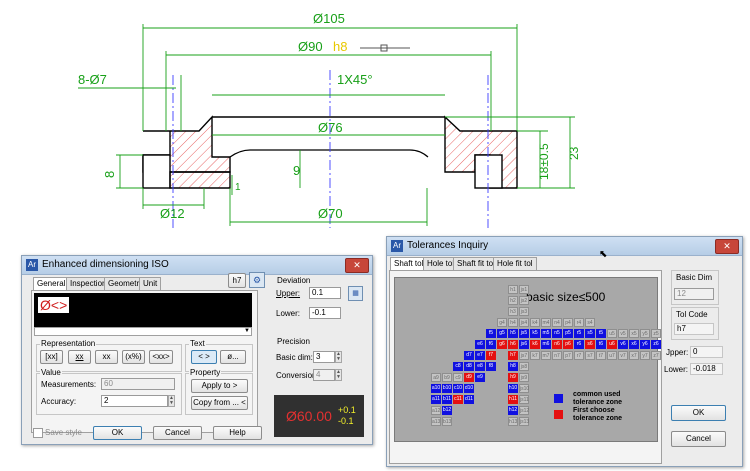 The image size is (750, 471). Describe the element at coordinates (491, 355) in the screenshot. I see `tol-cell-f7: f7` at that location.